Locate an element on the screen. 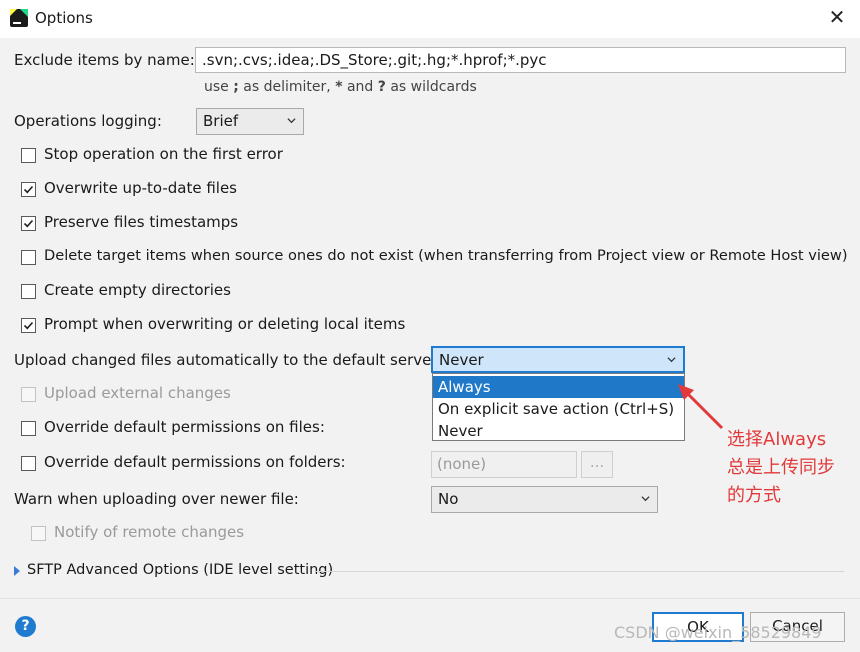 The image size is (860, 652). annotation-line: 的方式 is located at coordinates (754, 495).